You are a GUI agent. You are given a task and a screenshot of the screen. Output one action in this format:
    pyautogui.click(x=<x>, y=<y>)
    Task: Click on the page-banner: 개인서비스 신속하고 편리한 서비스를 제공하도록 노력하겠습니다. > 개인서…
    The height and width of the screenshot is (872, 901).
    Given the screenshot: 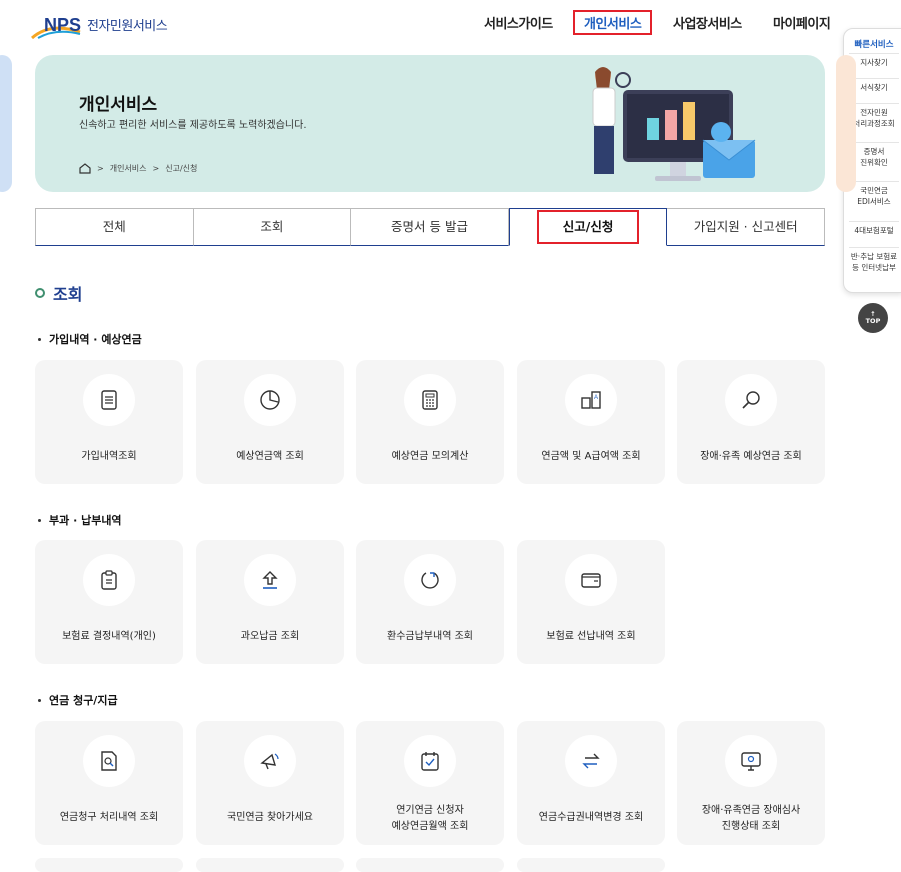 What is the action you would take?
    pyautogui.click(x=430, y=123)
    